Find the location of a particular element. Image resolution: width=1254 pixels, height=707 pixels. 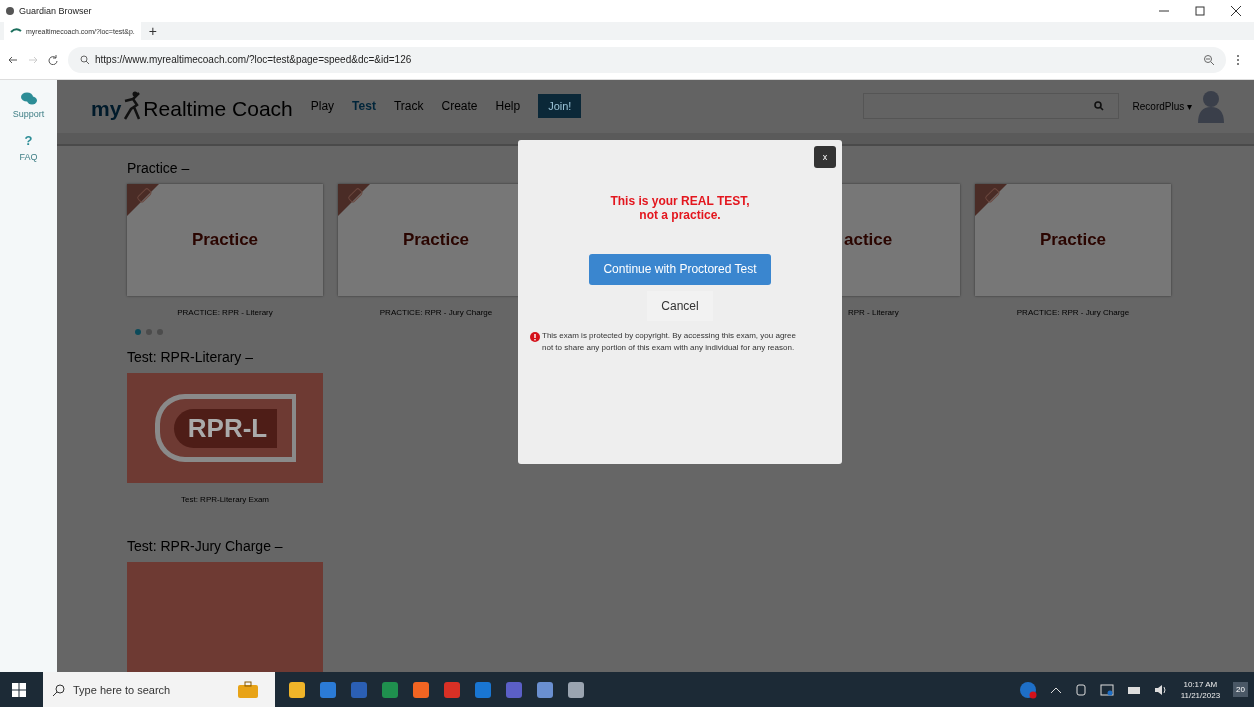

notification-count: 20 is located at coordinates (1240, 689).